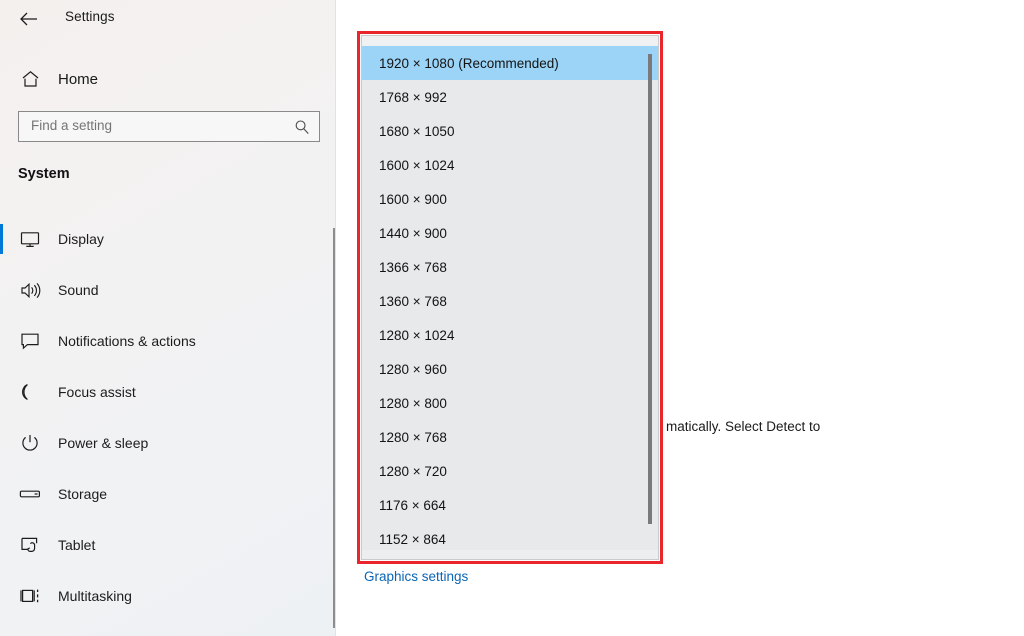 This screenshot has width=1024, height=636. I want to click on power-icon, so click(30, 443).